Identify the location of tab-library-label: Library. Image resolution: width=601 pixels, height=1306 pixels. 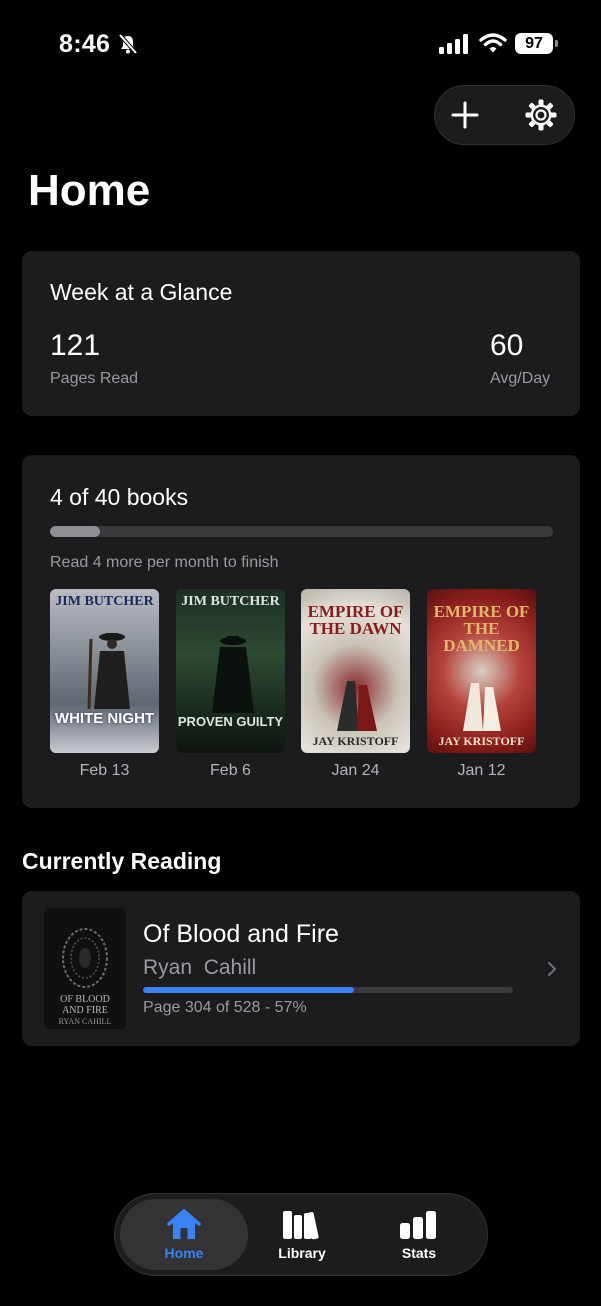
(302, 1252).